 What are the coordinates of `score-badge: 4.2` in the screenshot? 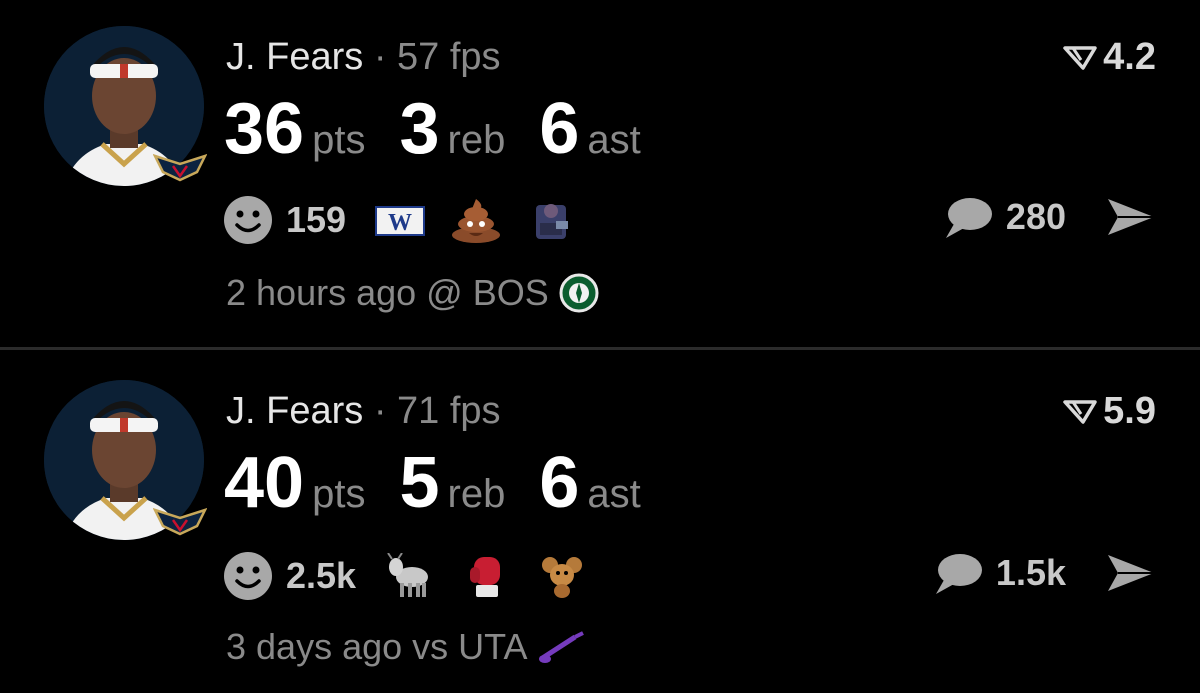 It's located at (1109, 57).